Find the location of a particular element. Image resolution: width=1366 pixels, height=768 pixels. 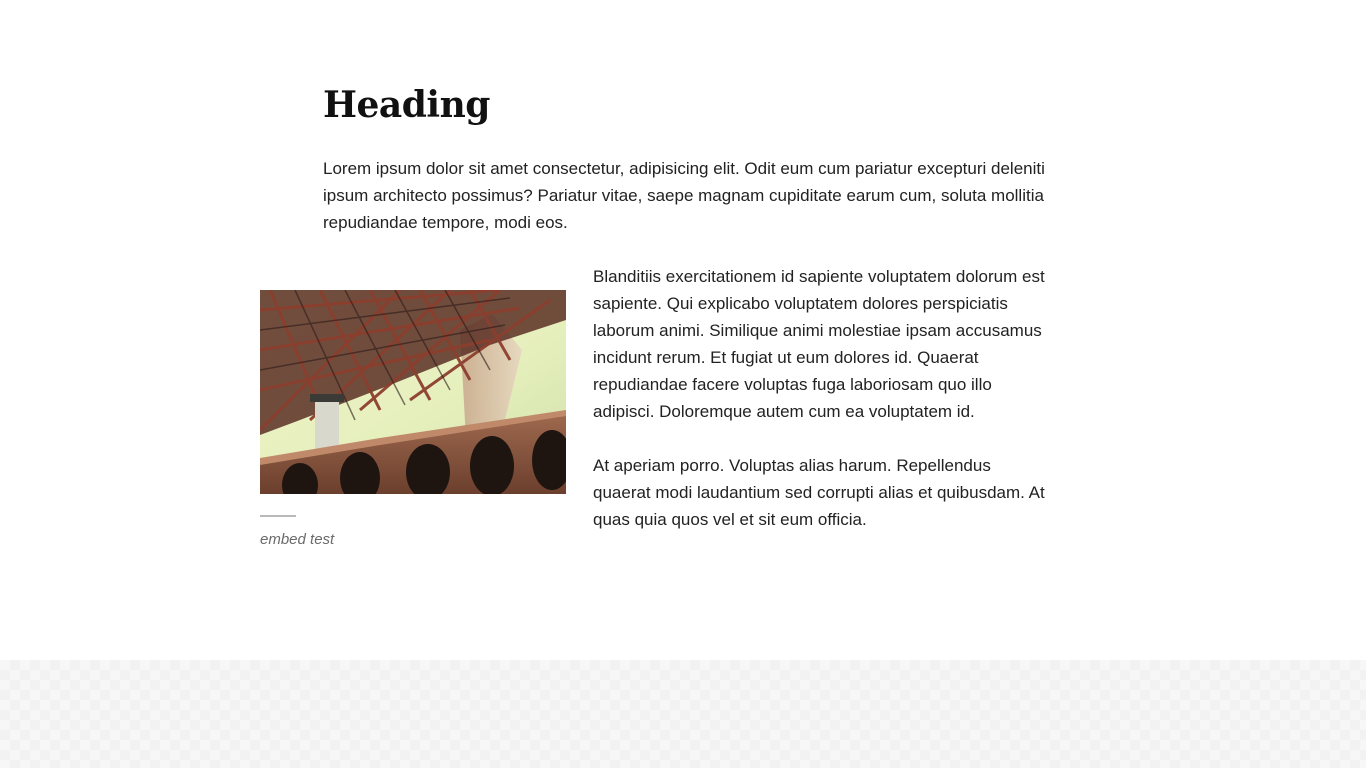

caption-divider is located at coordinates (278, 516).